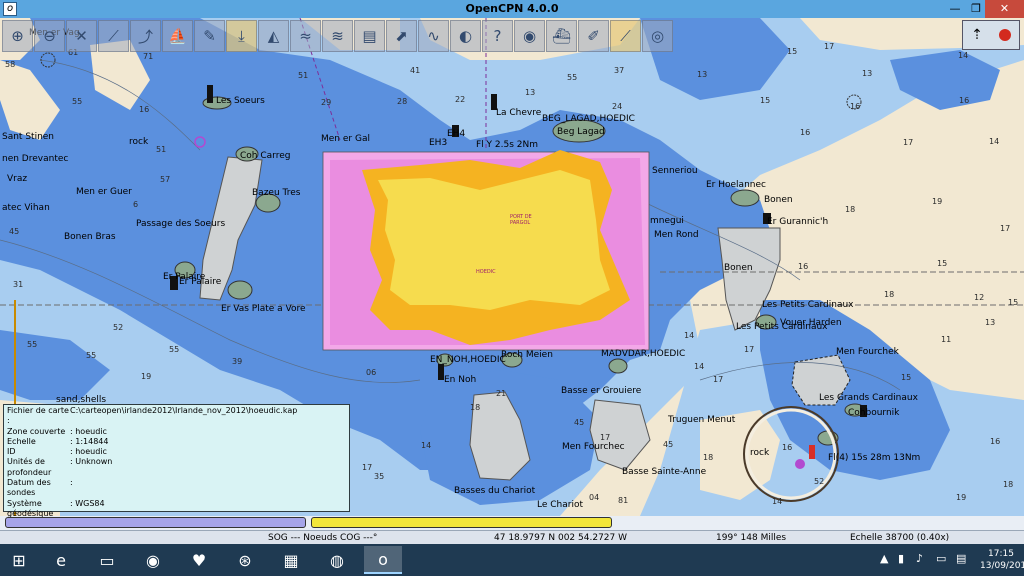  I want to click on route-button: ⤴, so click(145, 36).